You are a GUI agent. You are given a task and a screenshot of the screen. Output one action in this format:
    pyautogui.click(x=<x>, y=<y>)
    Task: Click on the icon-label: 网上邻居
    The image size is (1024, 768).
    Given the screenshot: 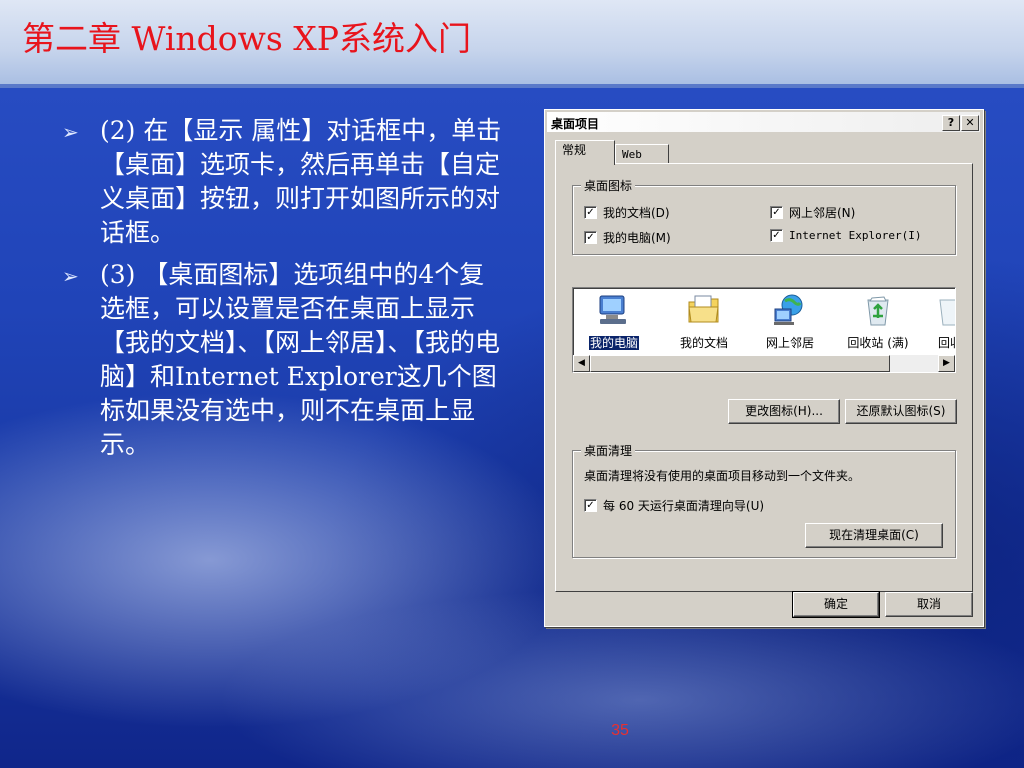 What is the action you would take?
    pyautogui.click(x=789, y=343)
    